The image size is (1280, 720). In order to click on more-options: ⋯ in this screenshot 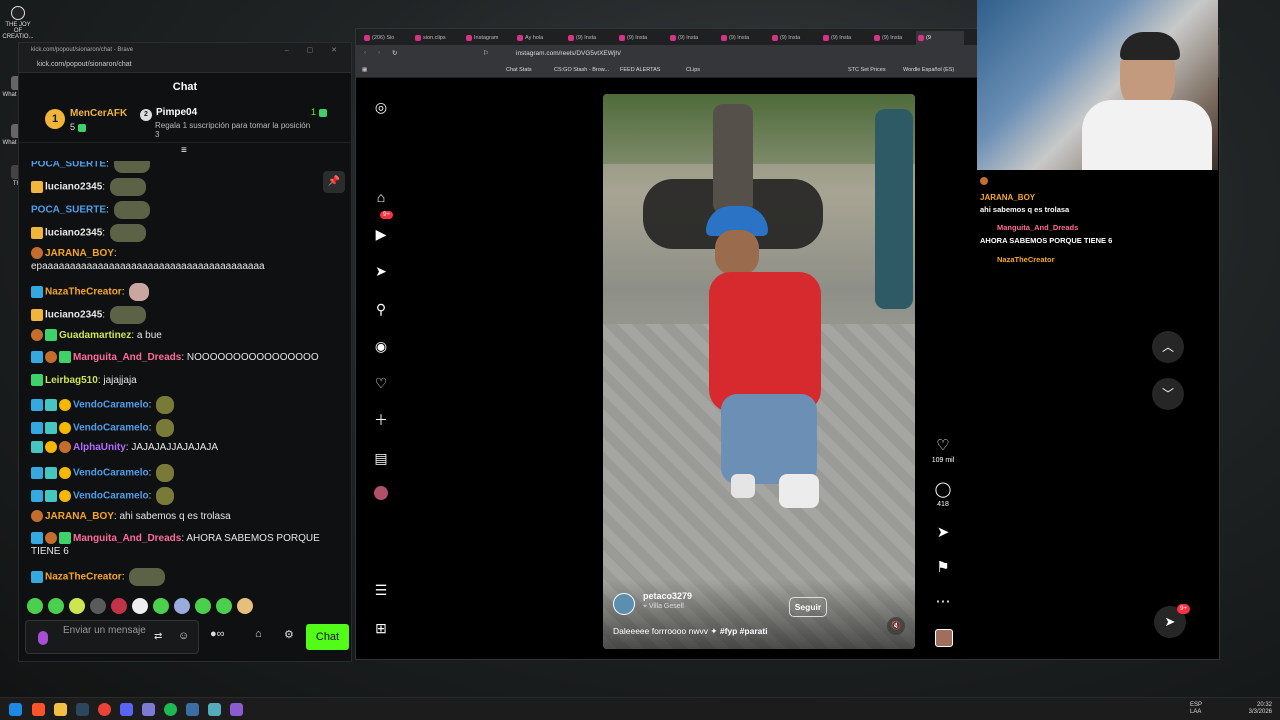, I will do `click(943, 602)`.